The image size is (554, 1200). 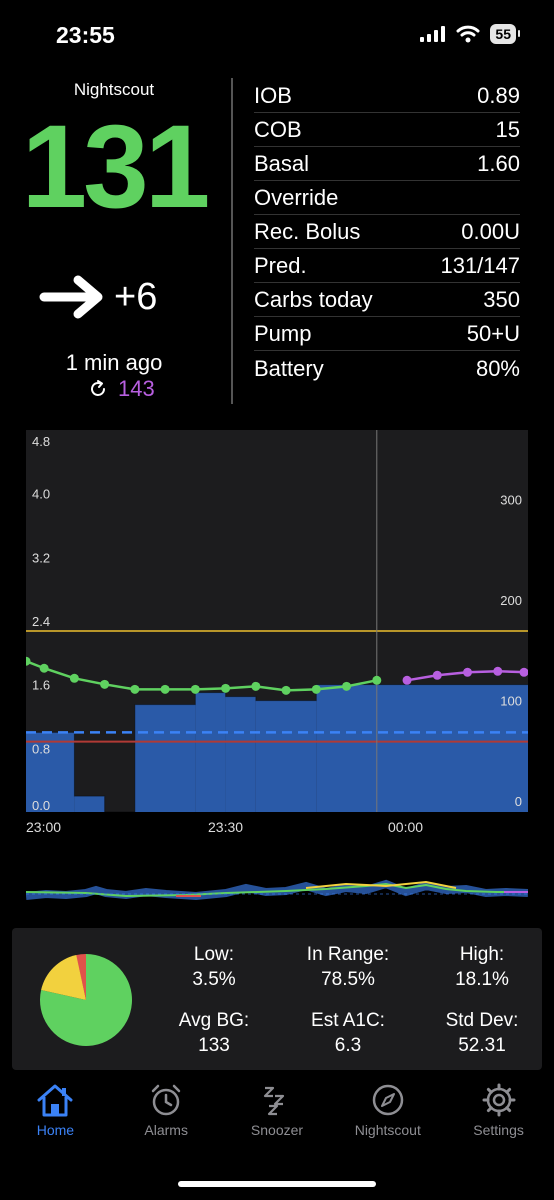 What do you see at coordinates (136, 296) in the screenshot?
I see `glucose-delta: +6` at bounding box center [136, 296].